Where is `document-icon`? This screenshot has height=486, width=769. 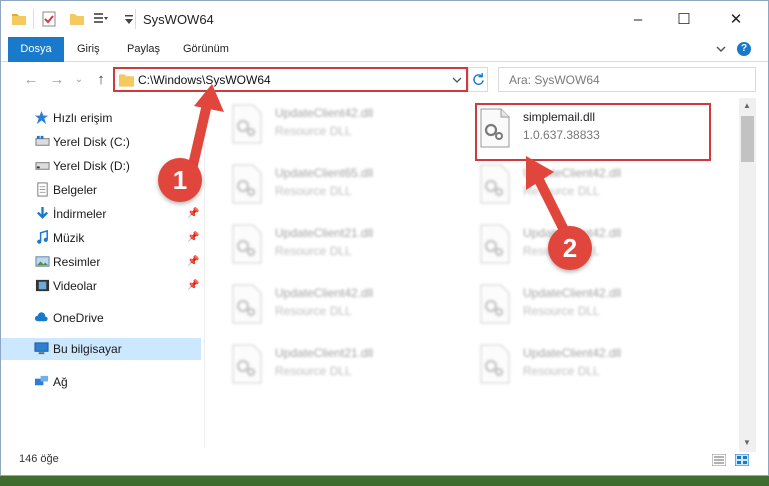 document-icon is located at coordinates (42, 189).